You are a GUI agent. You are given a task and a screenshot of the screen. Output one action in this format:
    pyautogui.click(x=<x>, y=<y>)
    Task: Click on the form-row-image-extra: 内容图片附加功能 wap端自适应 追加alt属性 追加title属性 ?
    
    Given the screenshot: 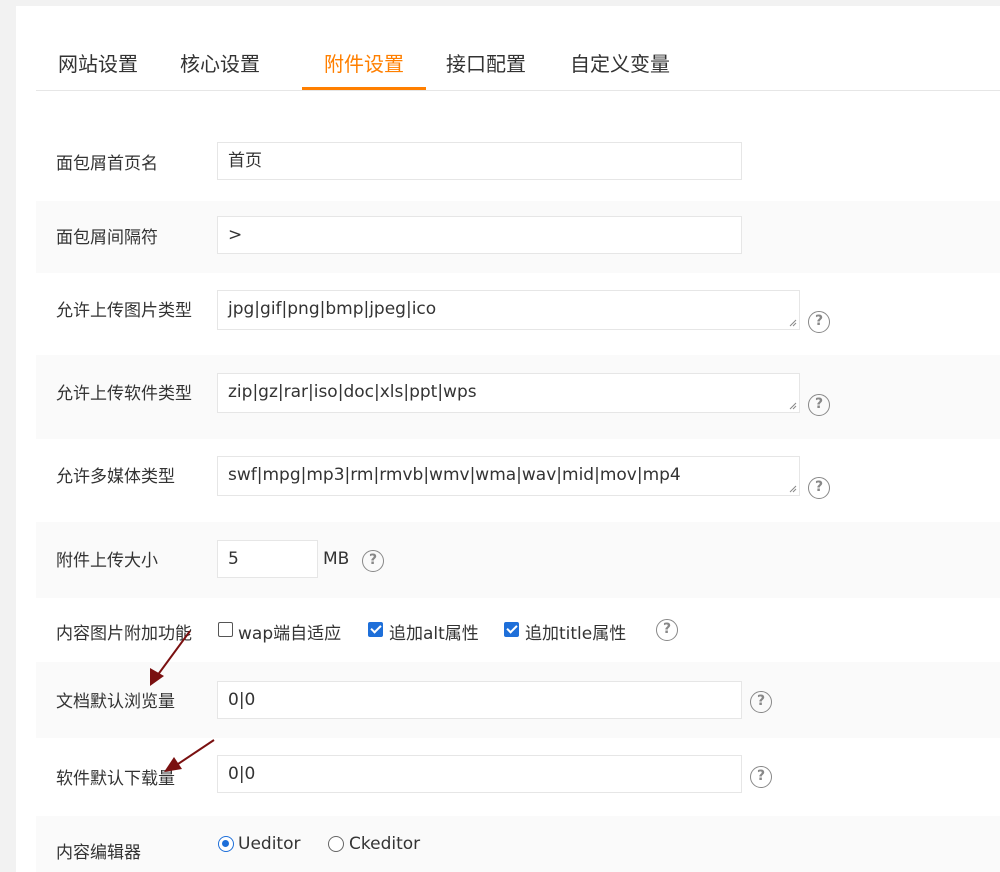 What is the action you would take?
    pyautogui.click(x=518, y=630)
    